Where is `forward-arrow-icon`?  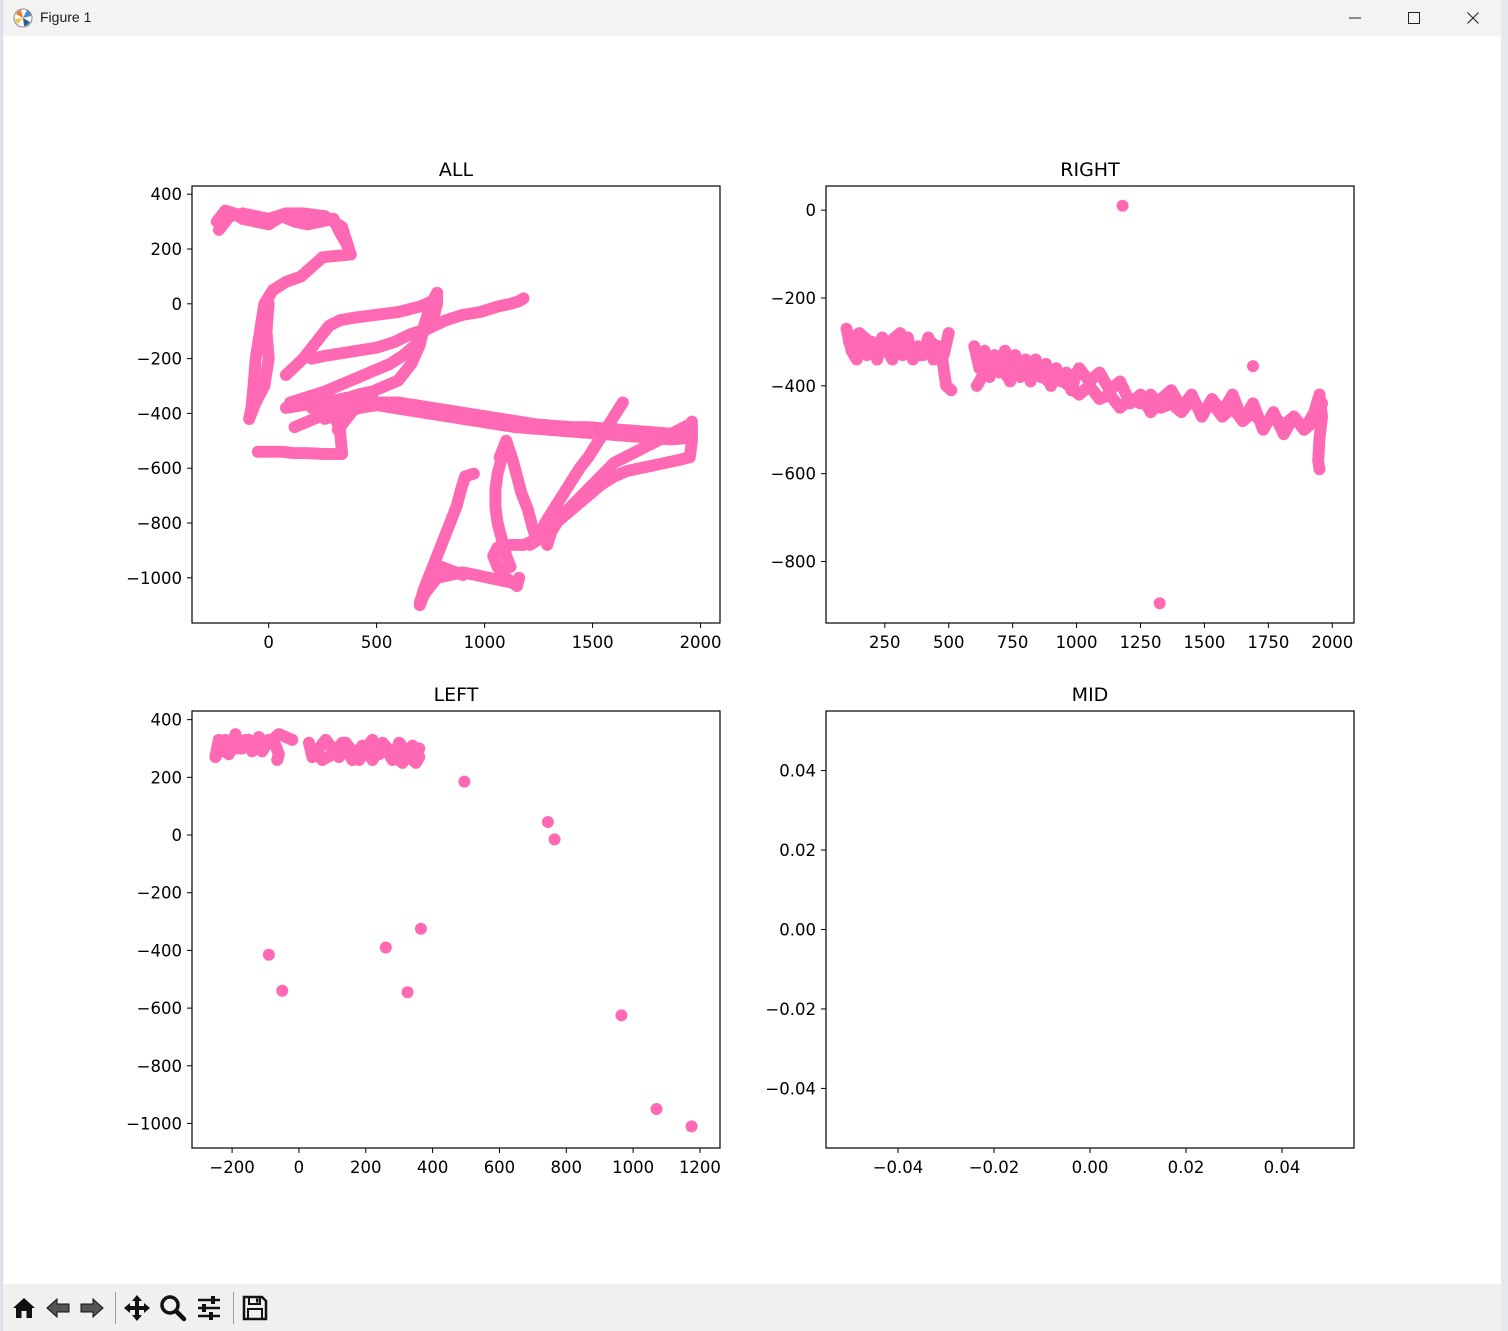
forward-arrow-icon is located at coordinates (92, 1308).